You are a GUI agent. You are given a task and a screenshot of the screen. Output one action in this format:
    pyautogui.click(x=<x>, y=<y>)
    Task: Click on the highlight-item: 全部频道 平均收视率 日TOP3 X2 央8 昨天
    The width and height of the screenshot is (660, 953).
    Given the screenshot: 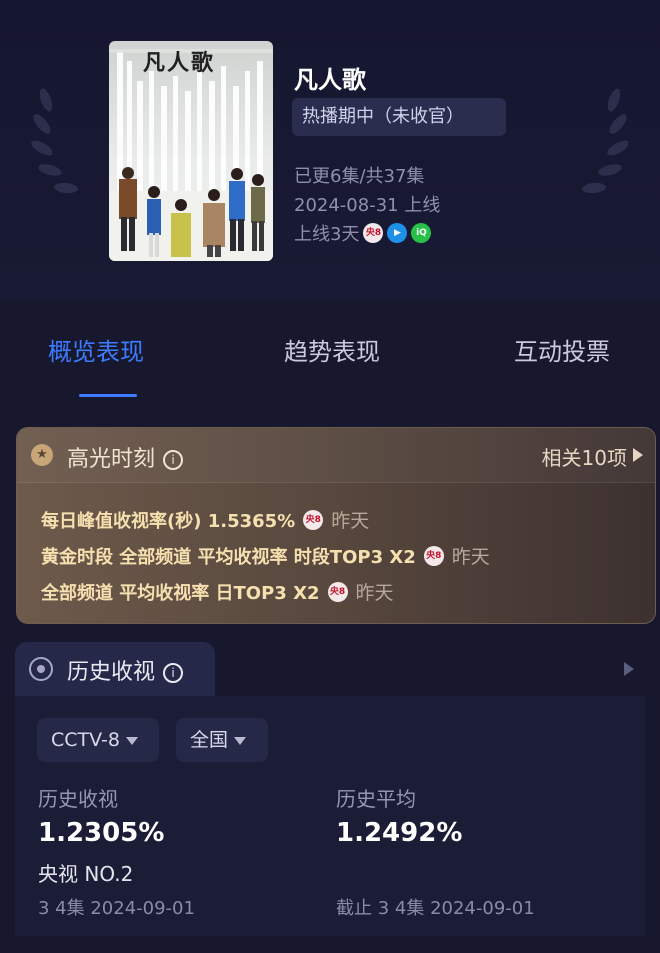 What is the action you would take?
    pyautogui.click(x=217, y=591)
    